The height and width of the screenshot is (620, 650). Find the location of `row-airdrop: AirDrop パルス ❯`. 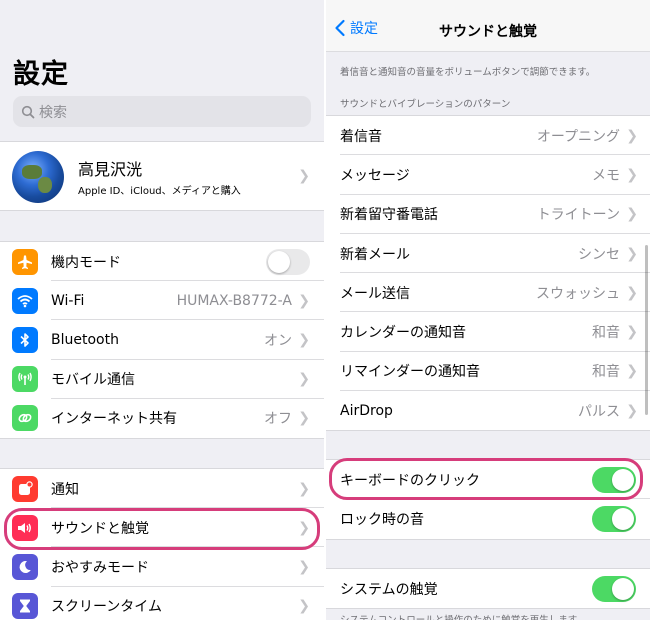

row-airdrop: AirDrop パルス ❯ is located at coordinates (488, 410).